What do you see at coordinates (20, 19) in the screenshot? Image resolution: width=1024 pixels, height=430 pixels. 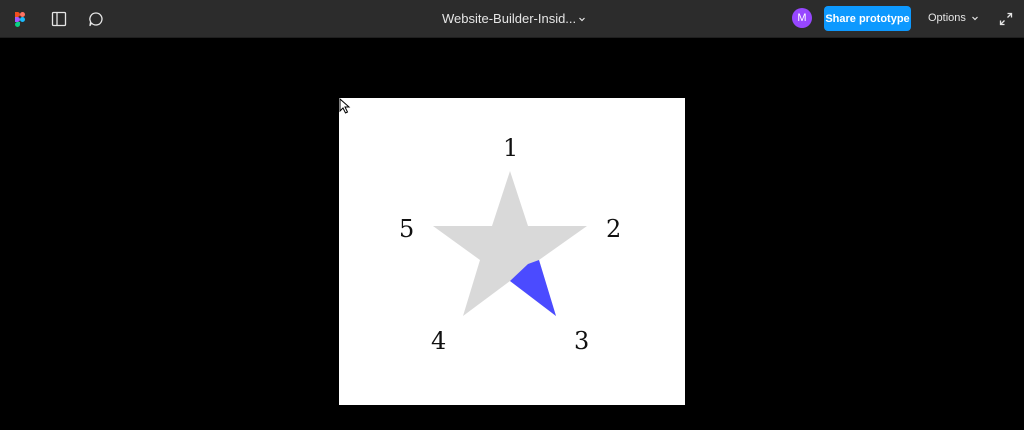 I see `figma-logo-icon` at bounding box center [20, 19].